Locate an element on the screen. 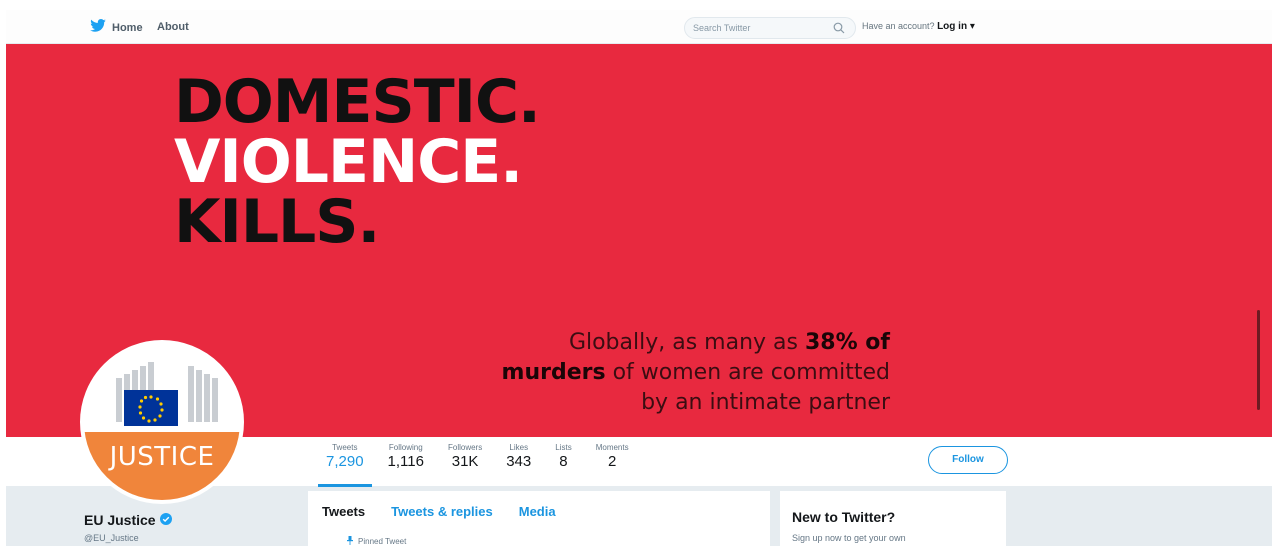 Image resolution: width=1274 pixels, height=546 pixels. stat-label: Followers is located at coordinates (465, 447).